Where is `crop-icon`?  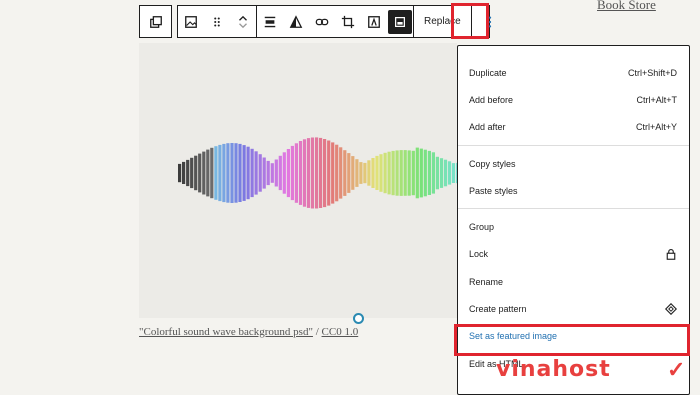
crop-icon is located at coordinates (348, 22).